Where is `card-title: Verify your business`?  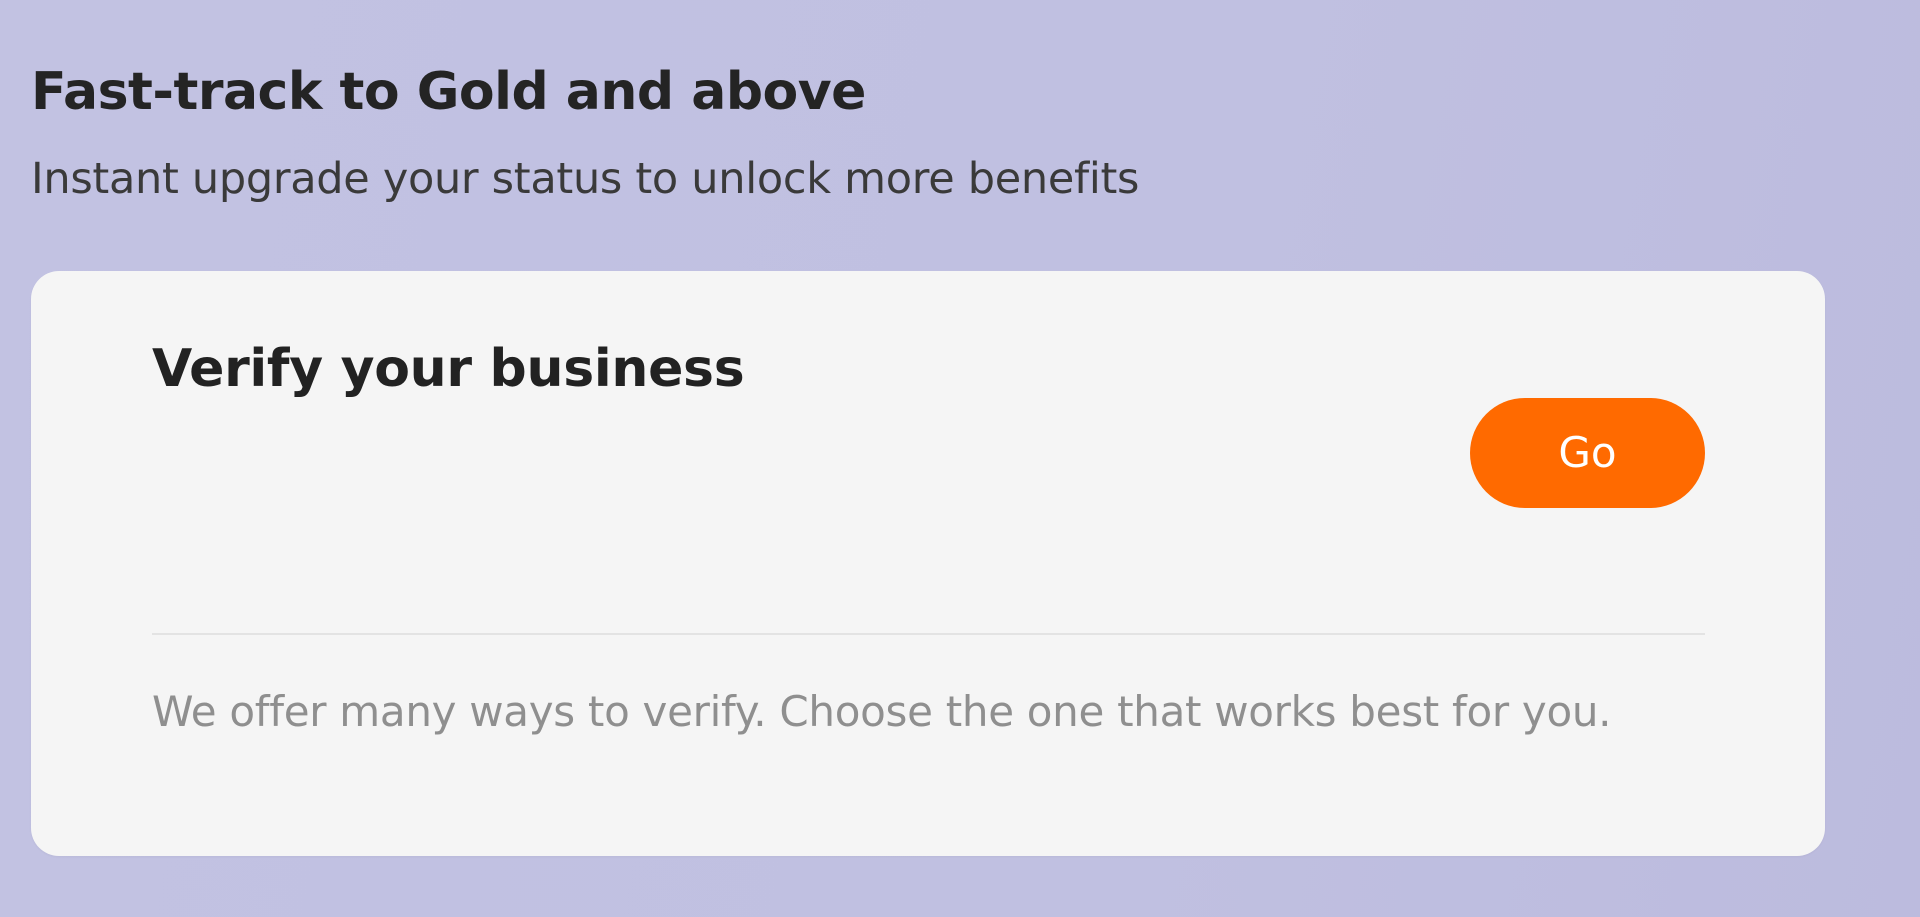 card-title: Verify your business is located at coordinates (448, 369).